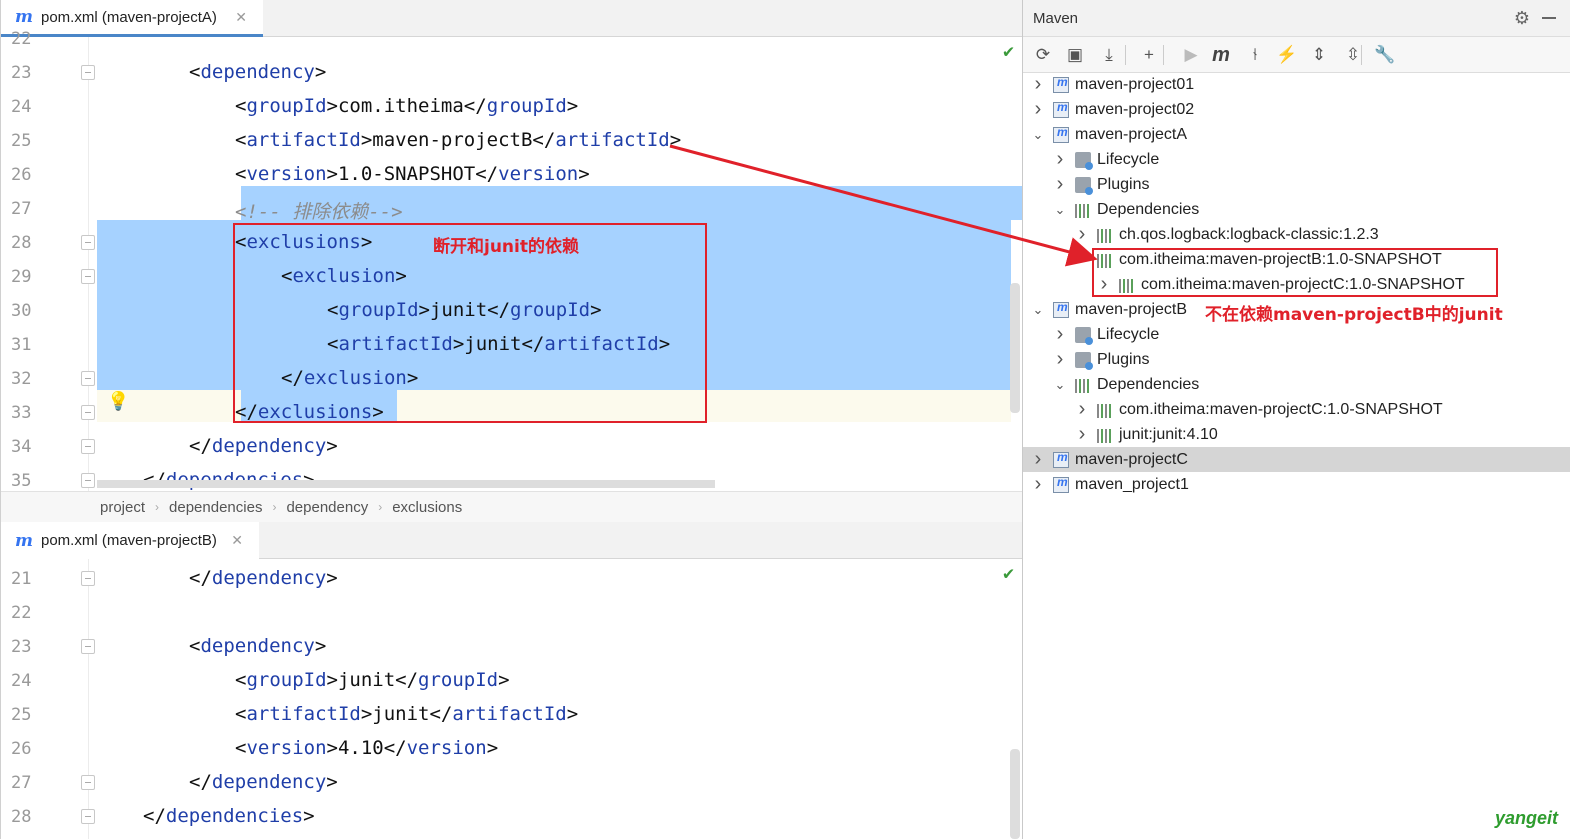 The image size is (1570, 839). I want to click on code-line: 24 <groupId>com.itheima</groupId>, so click(511, 106).